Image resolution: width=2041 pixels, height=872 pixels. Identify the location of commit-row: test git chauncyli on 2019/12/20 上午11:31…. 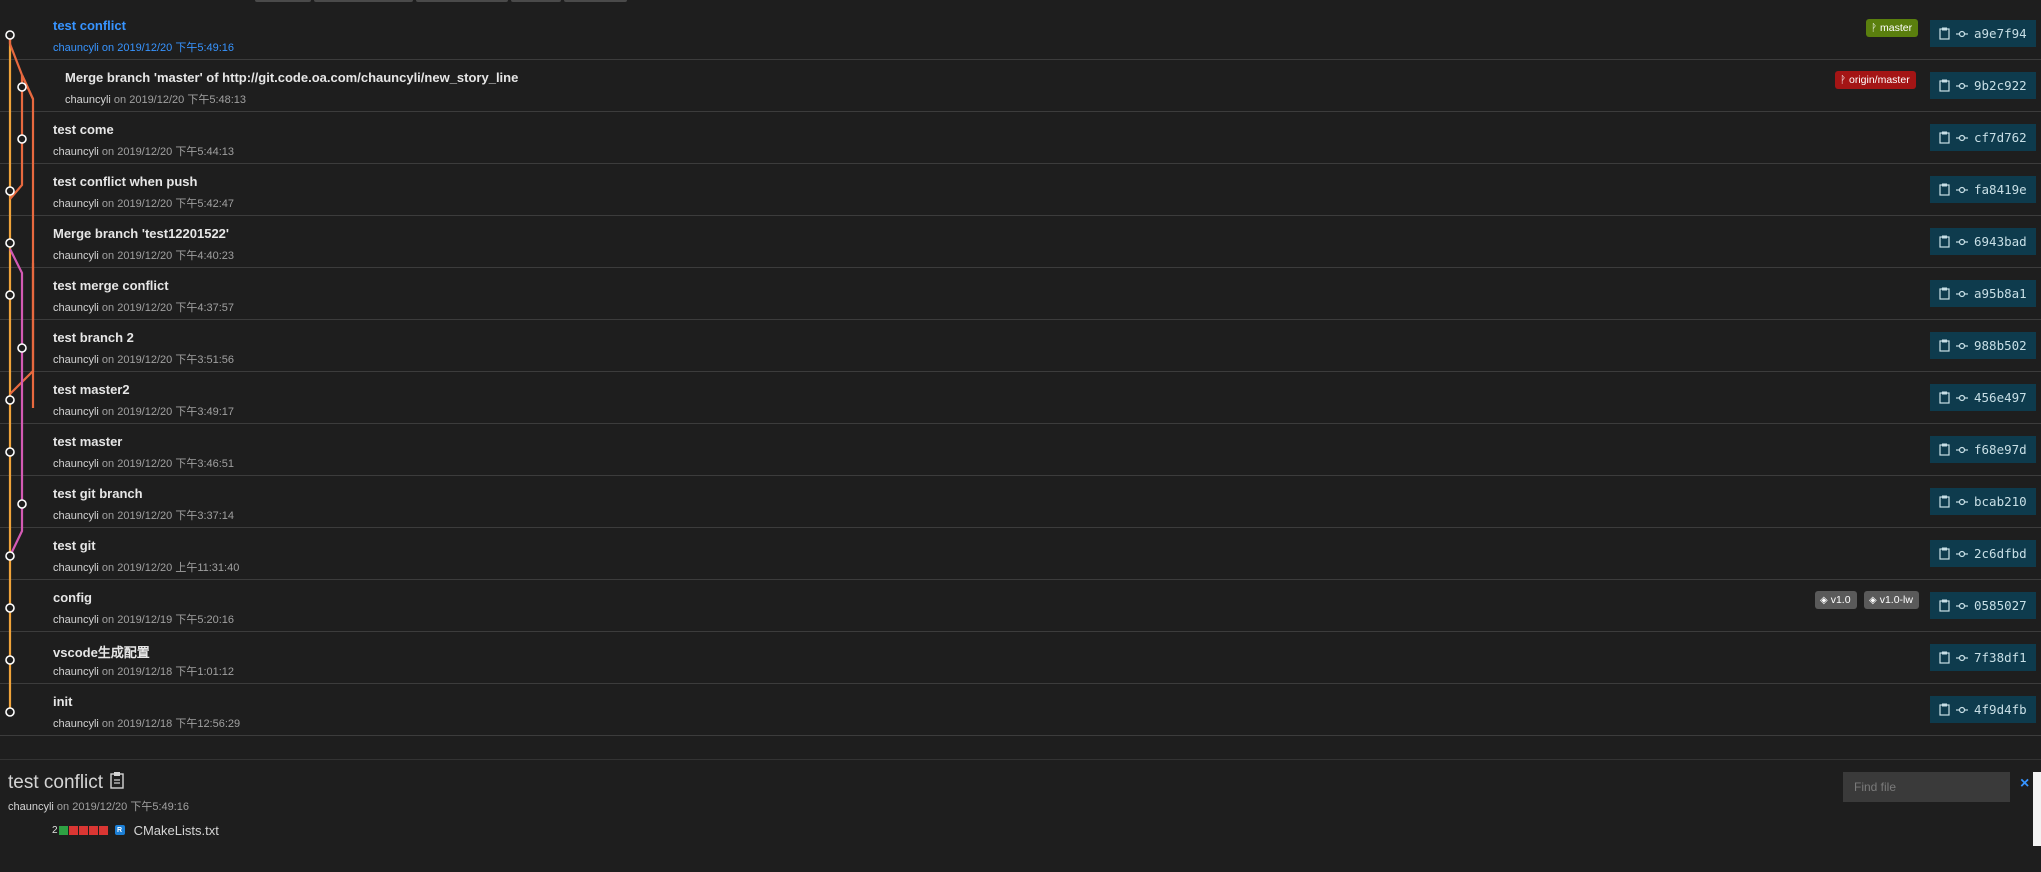
(1020, 554).